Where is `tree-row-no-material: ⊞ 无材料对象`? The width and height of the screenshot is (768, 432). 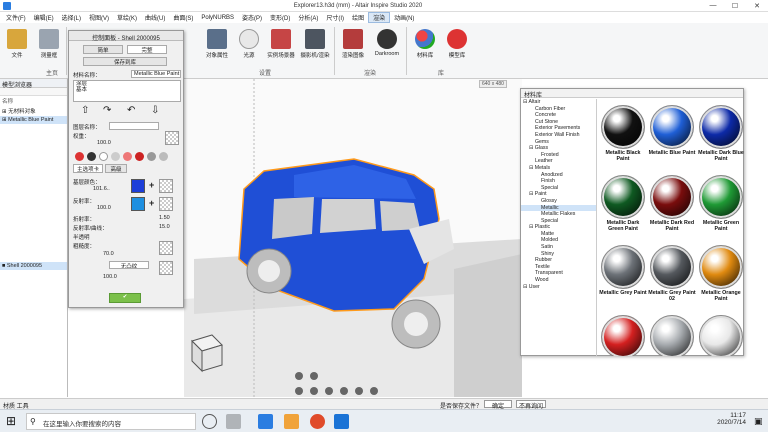 tree-row-no-material: ⊞ 无材料对象 is located at coordinates (33, 111).